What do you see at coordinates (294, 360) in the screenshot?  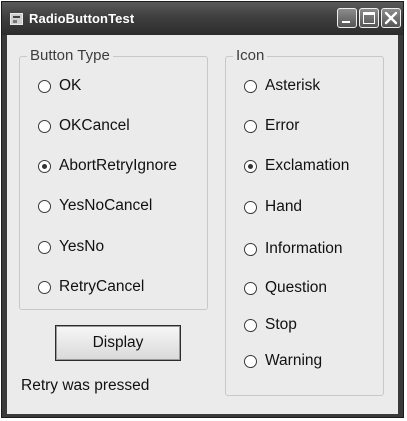 I see `radio-label: Warning` at bounding box center [294, 360].